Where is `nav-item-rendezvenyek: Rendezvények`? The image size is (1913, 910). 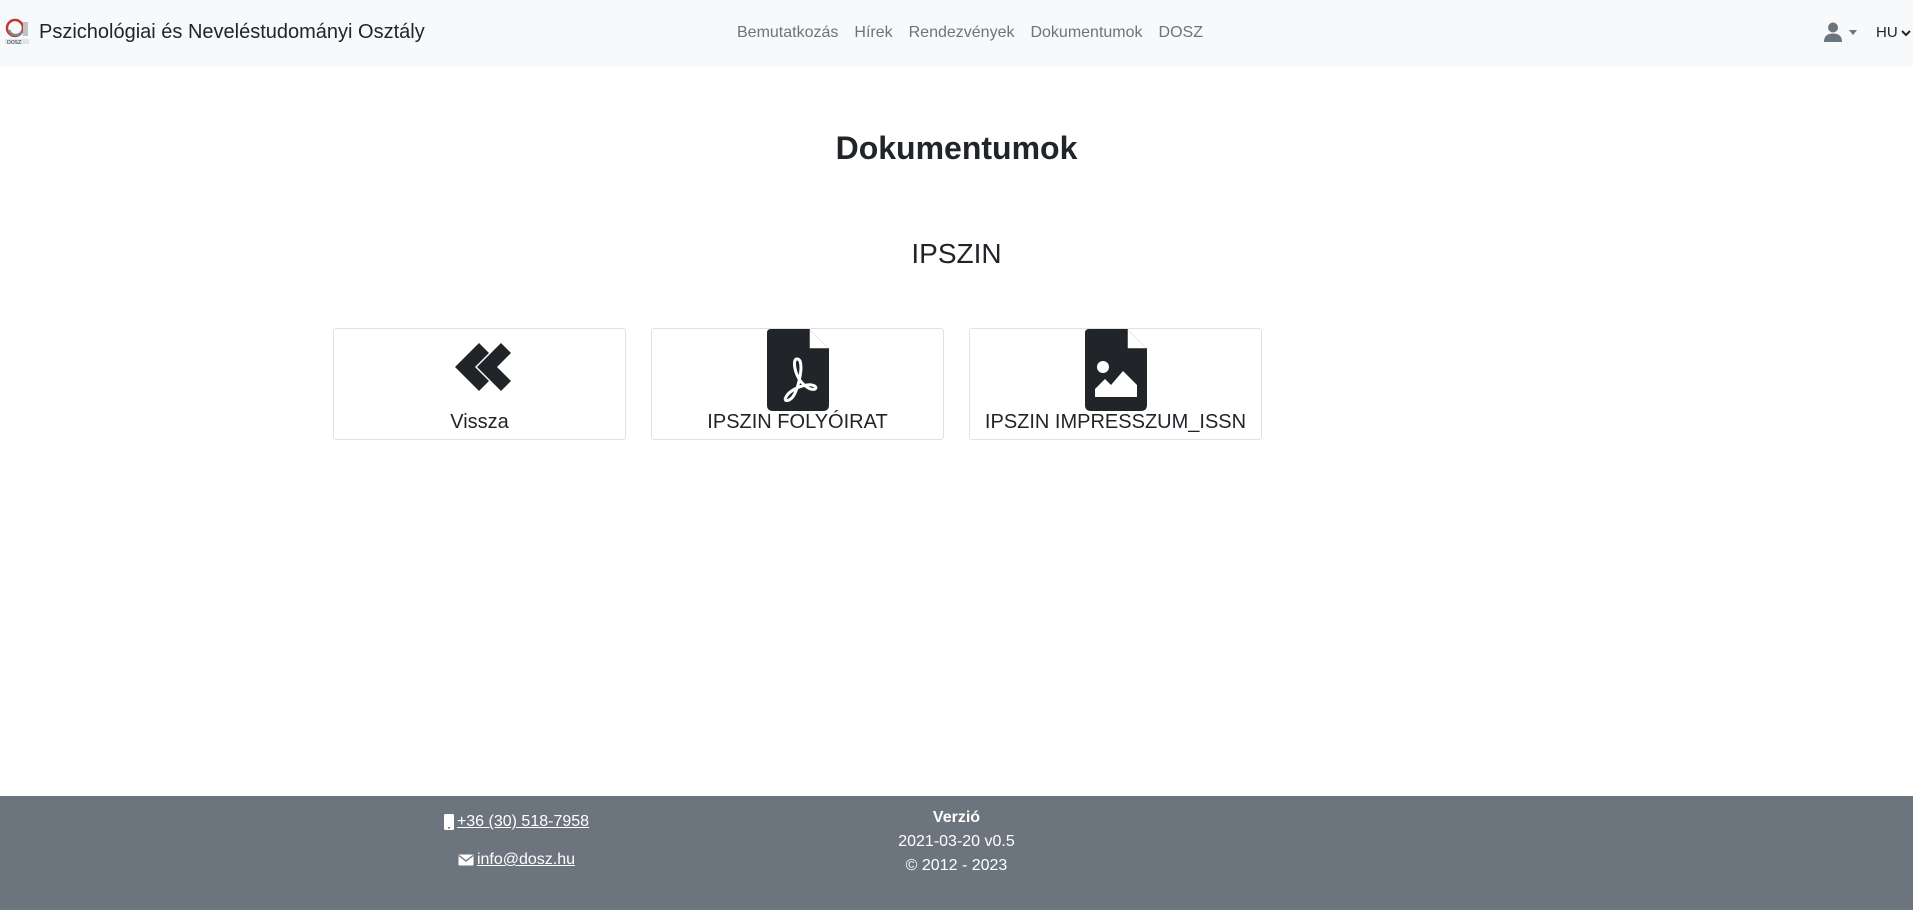 nav-item-rendezvenyek: Rendezvények is located at coordinates (962, 33).